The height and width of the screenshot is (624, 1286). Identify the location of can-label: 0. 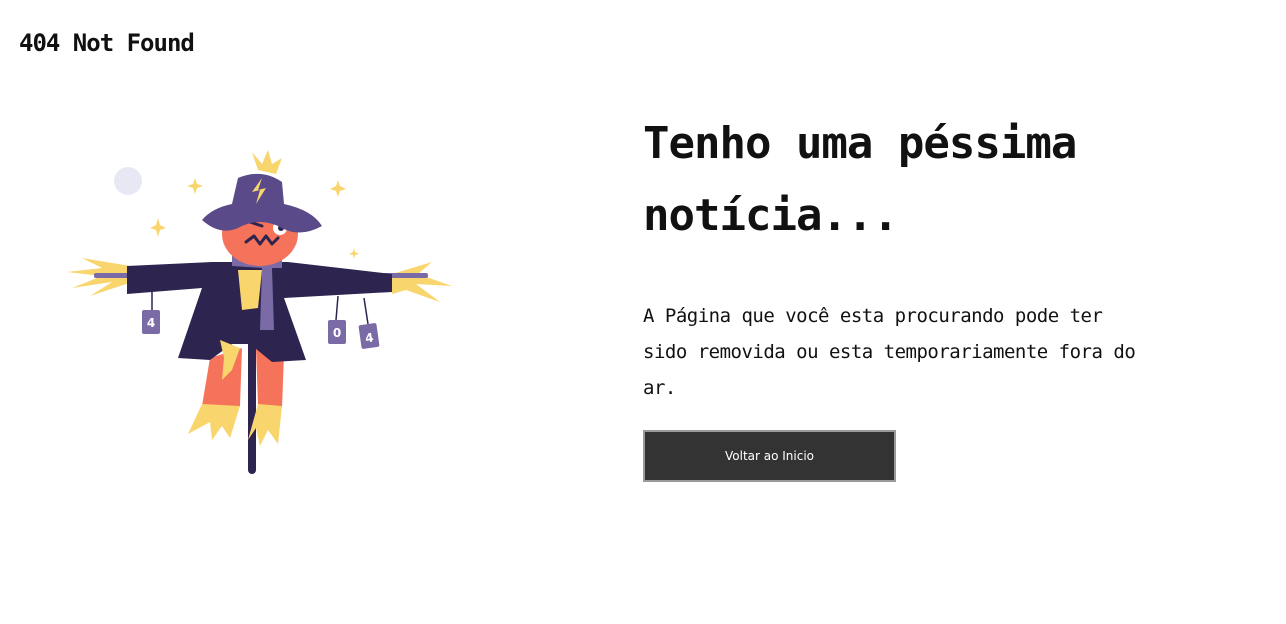
(337, 333).